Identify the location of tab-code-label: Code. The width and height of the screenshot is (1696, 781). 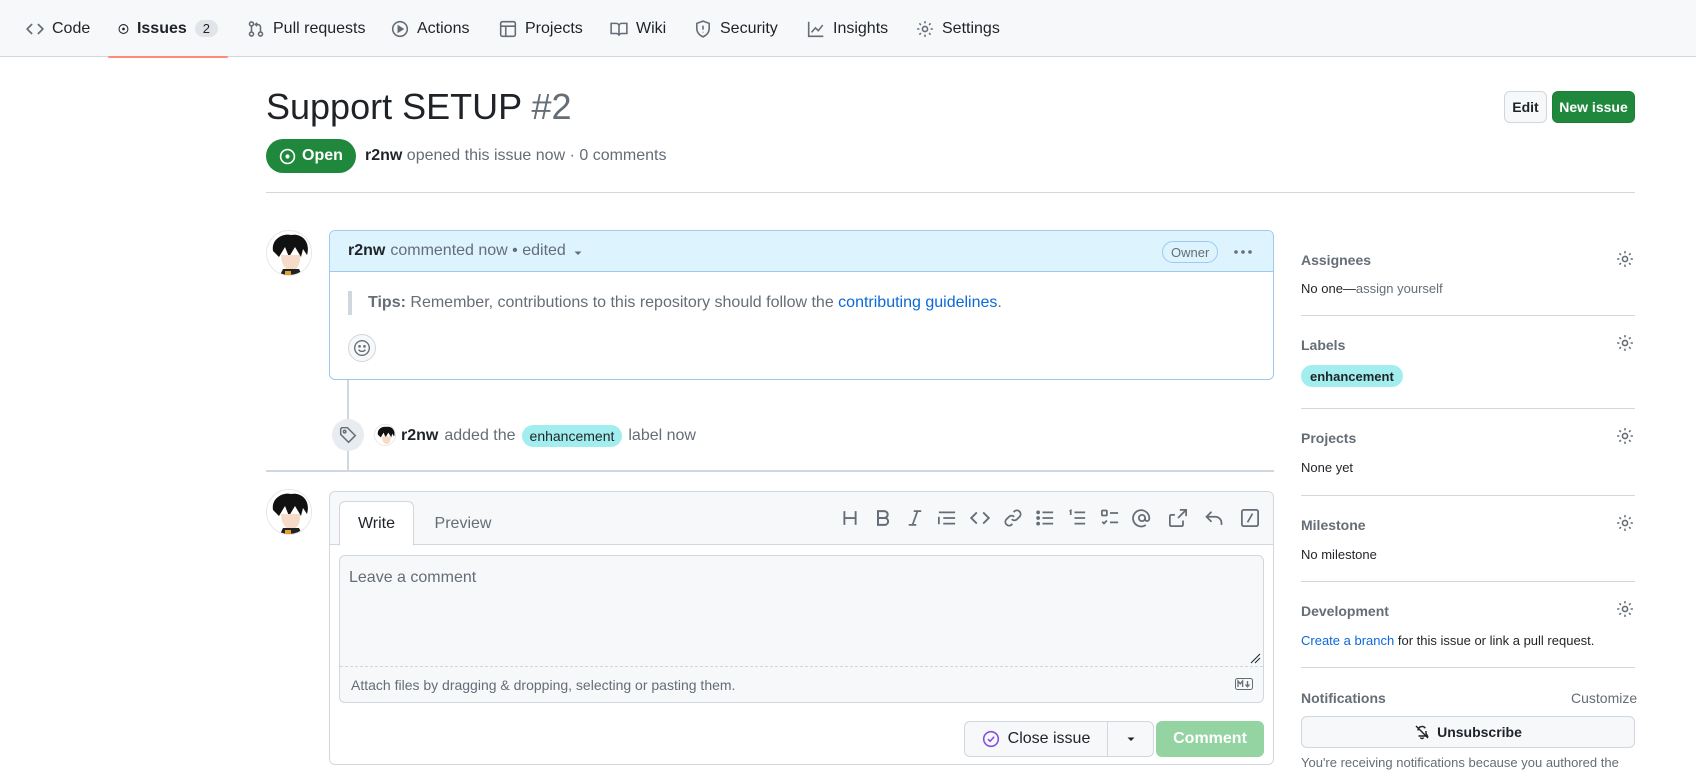
(71, 28).